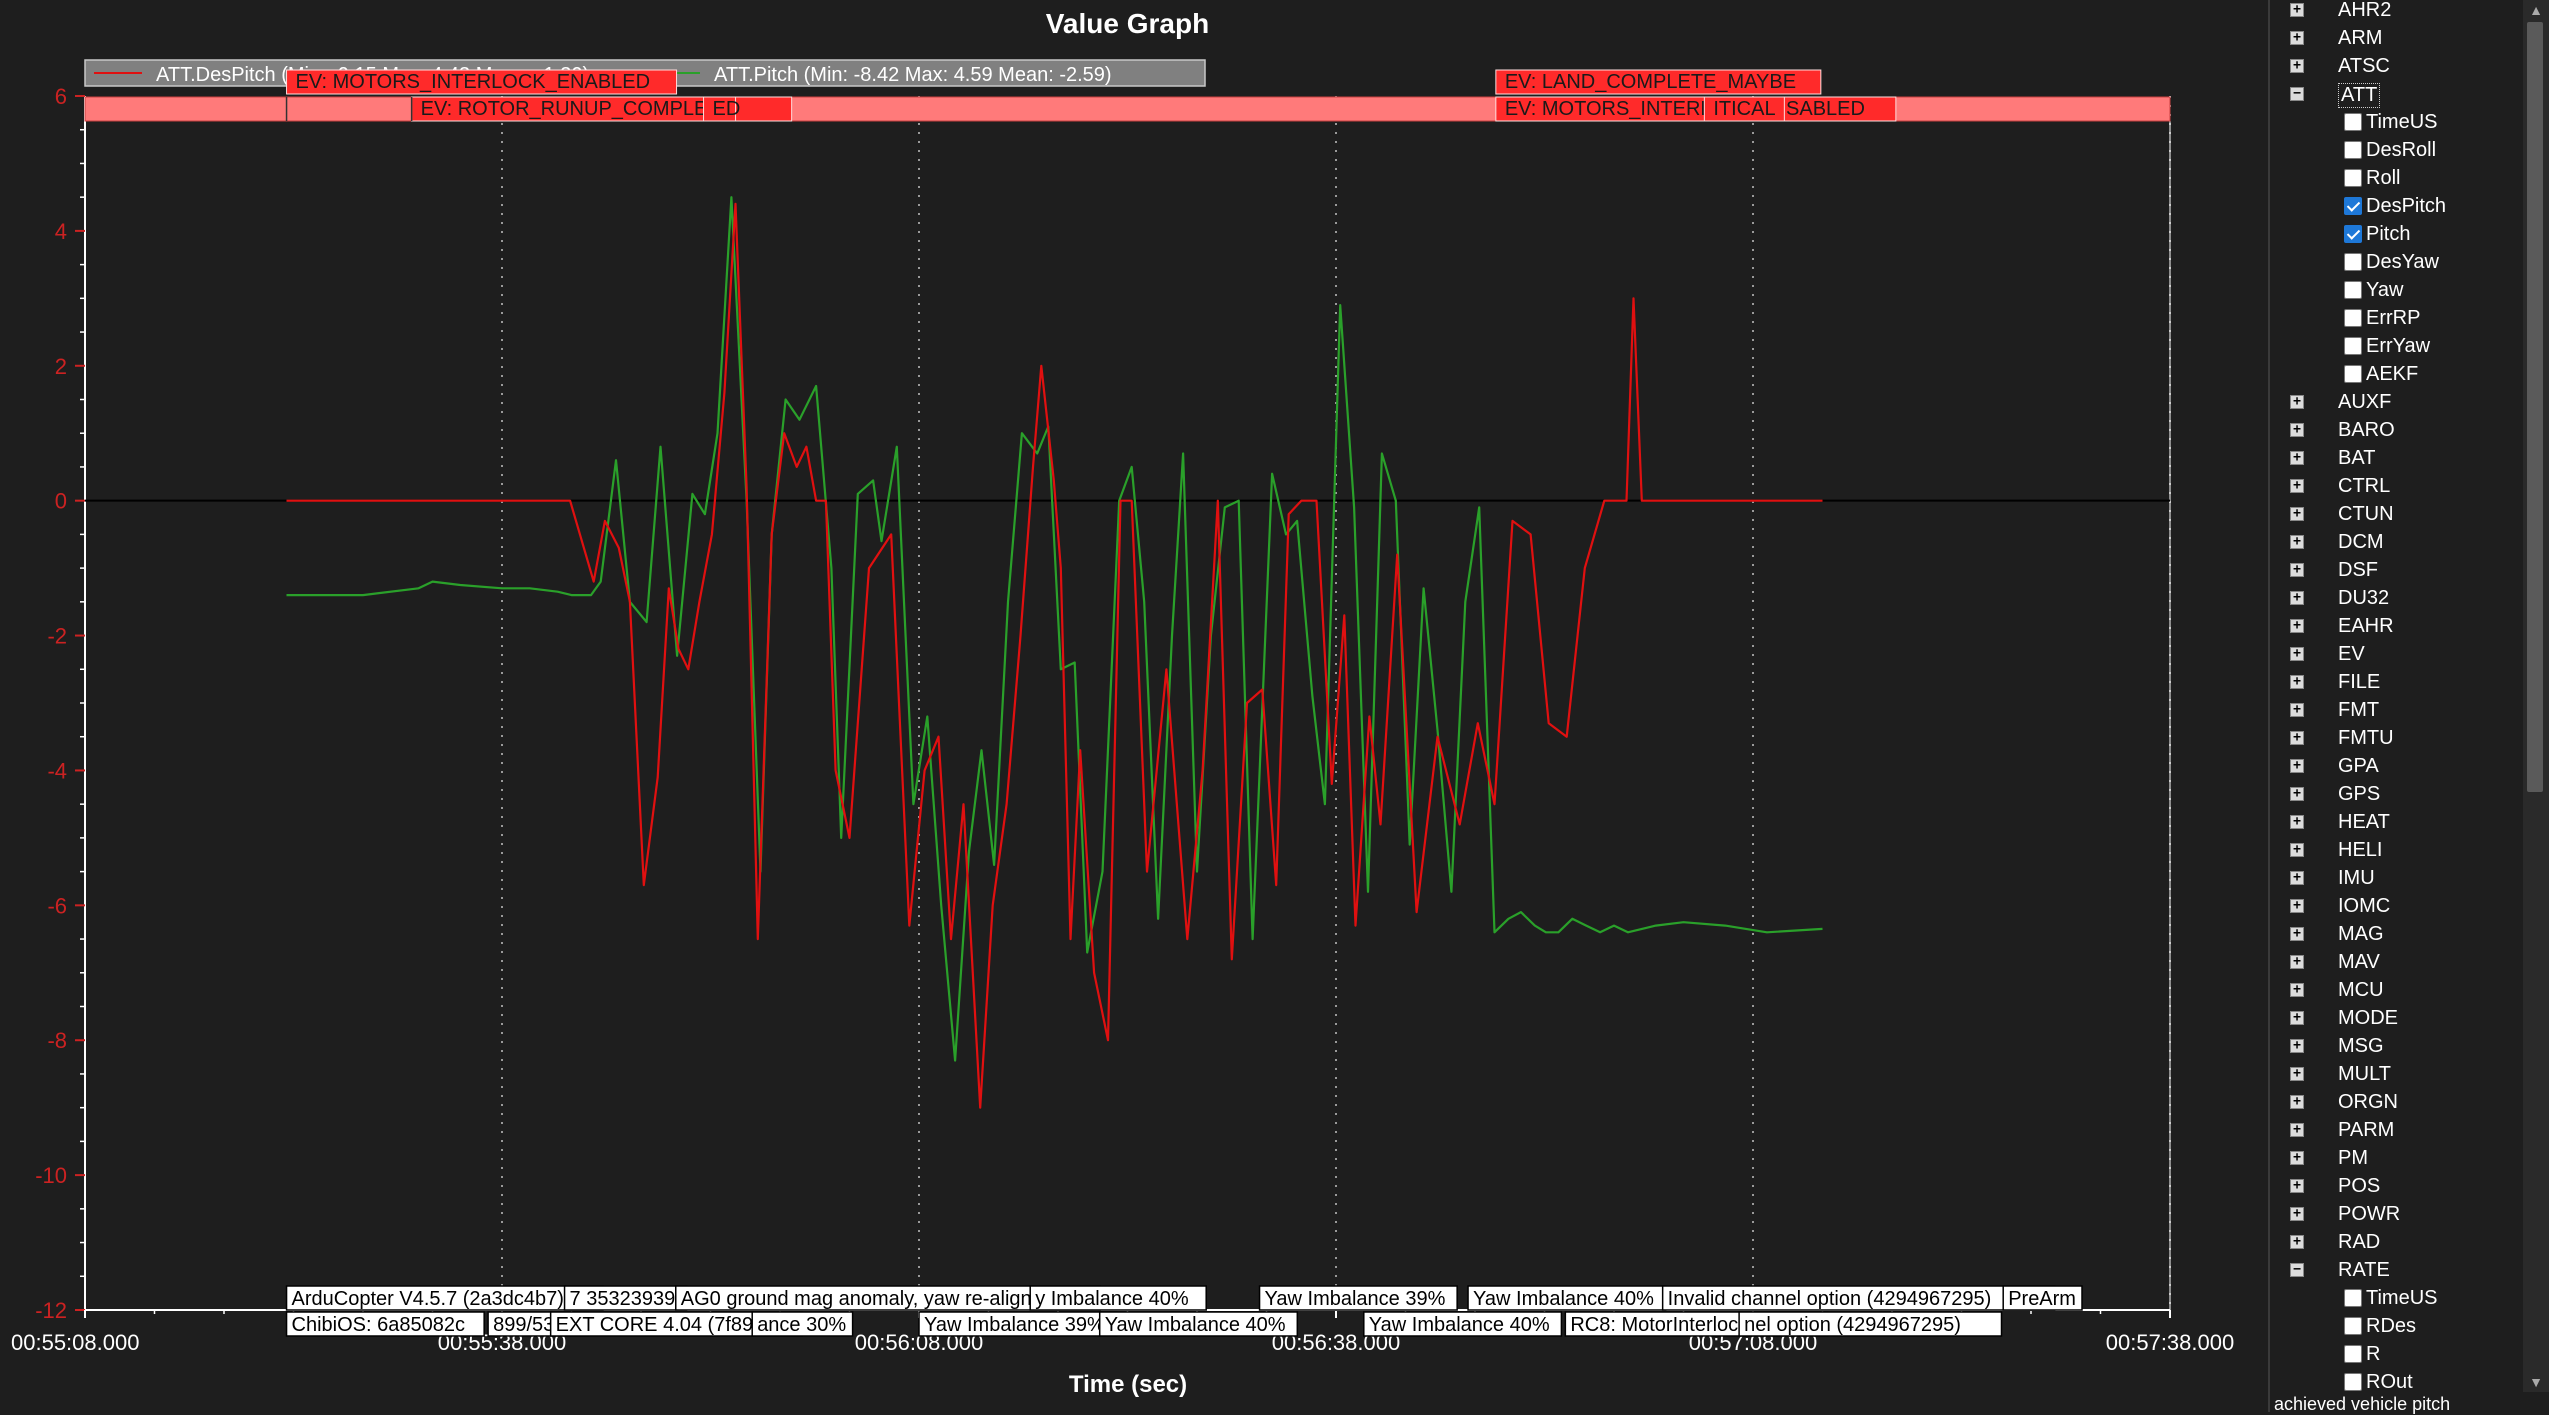 This screenshot has width=2549, height=1415. What do you see at coordinates (2395, 822) in the screenshot?
I see `tree-item-heat: + HEAT` at bounding box center [2395, 822].